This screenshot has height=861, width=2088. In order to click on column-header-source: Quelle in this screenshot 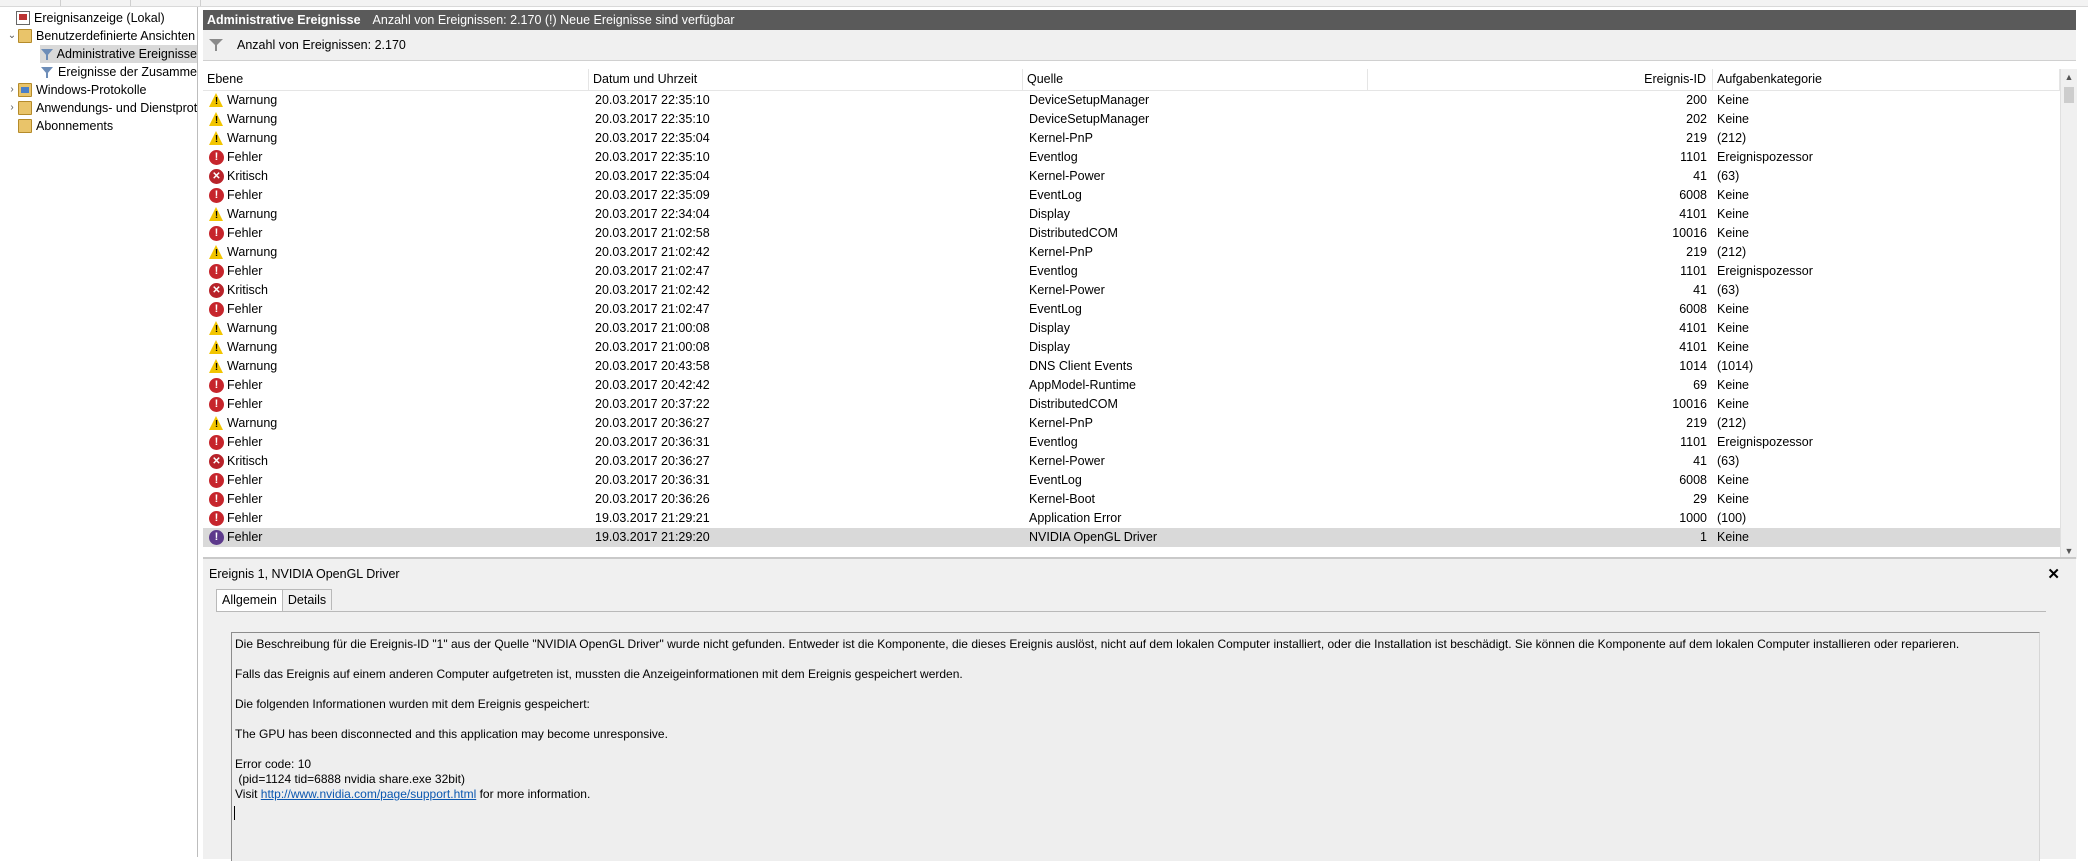, I will do `click(1195, 79)`.